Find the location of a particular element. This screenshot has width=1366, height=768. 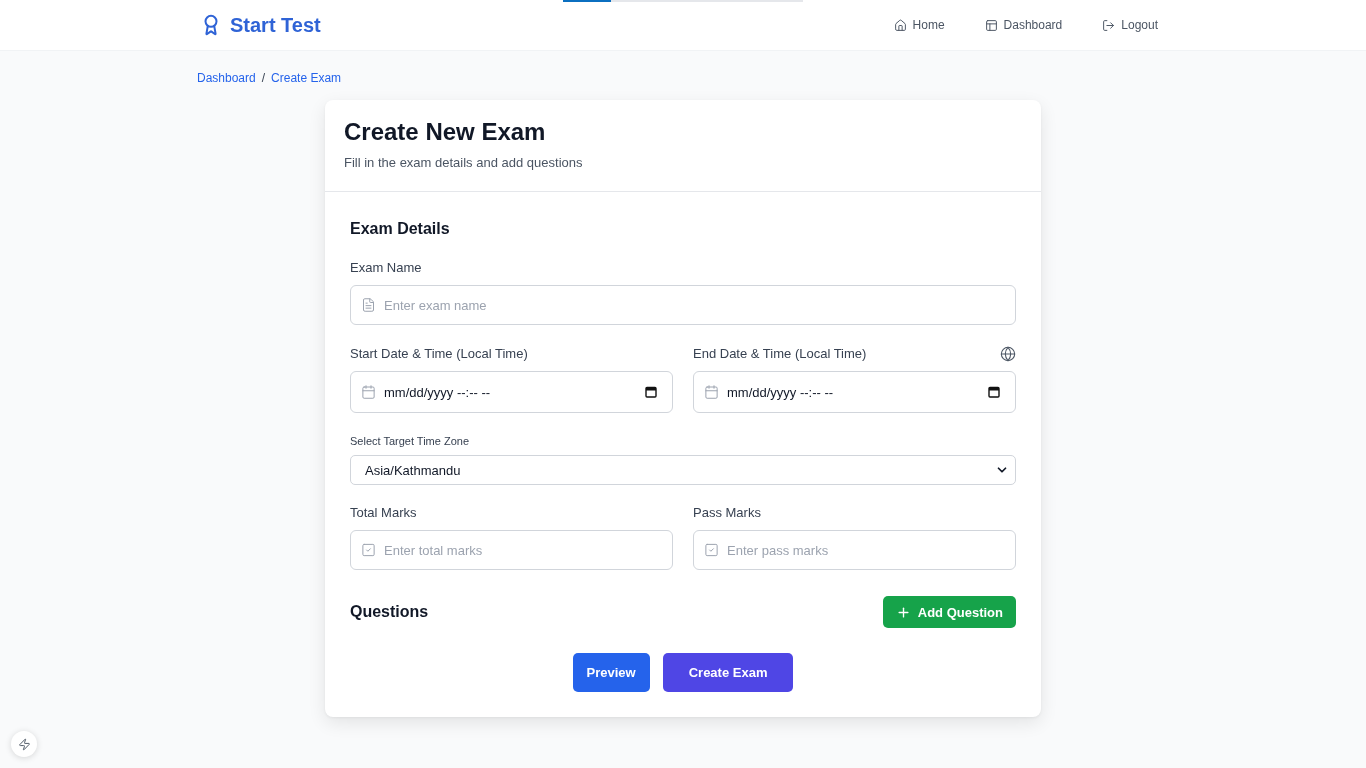

brand-link: Start Test is located at coordinates (260, 25).